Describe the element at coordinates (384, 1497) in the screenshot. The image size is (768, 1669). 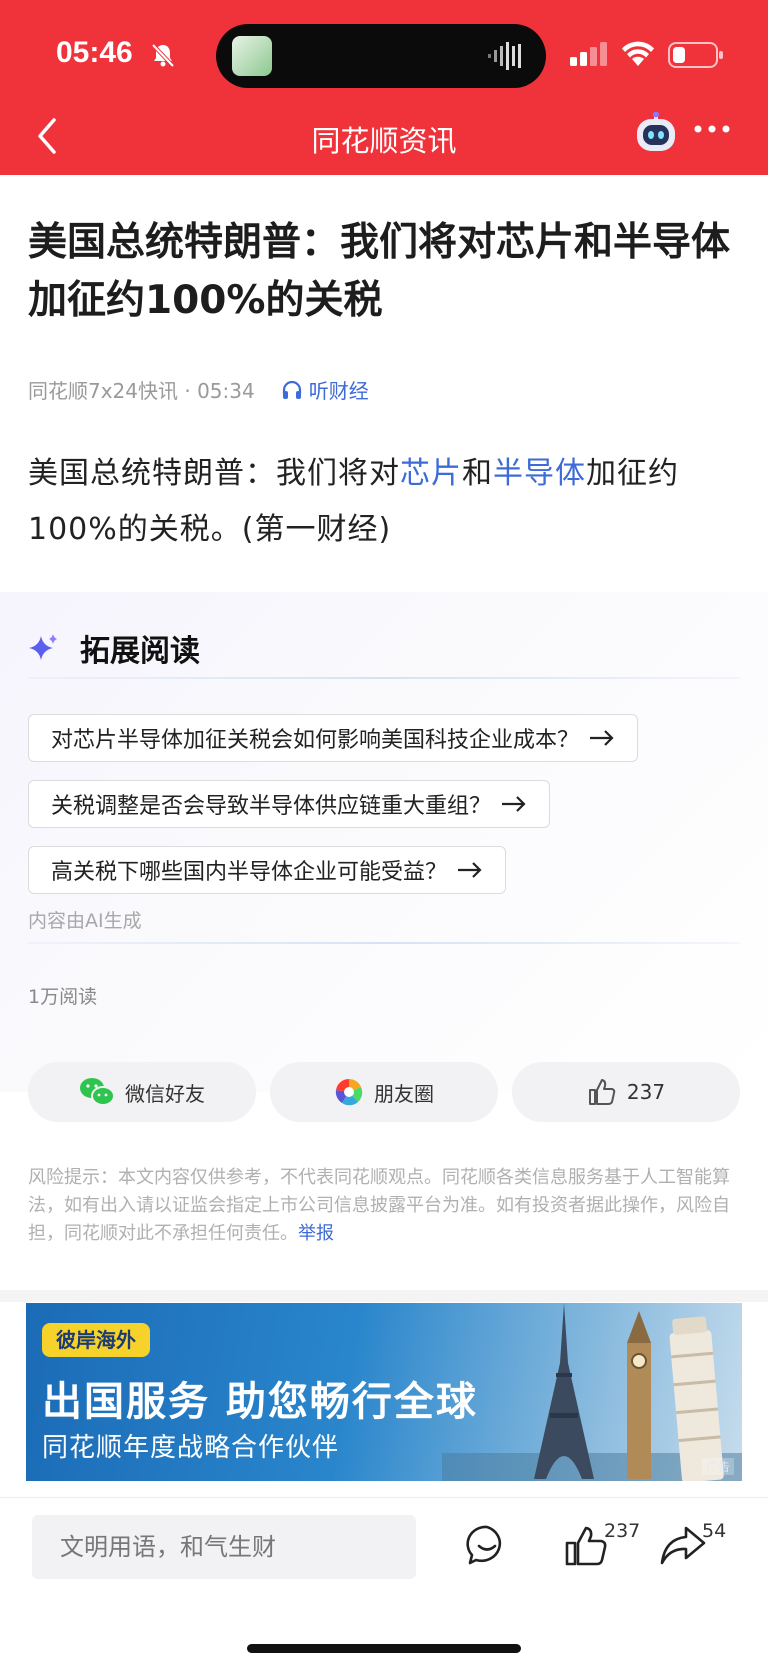
I see `bottom-bar-divider` at that location.